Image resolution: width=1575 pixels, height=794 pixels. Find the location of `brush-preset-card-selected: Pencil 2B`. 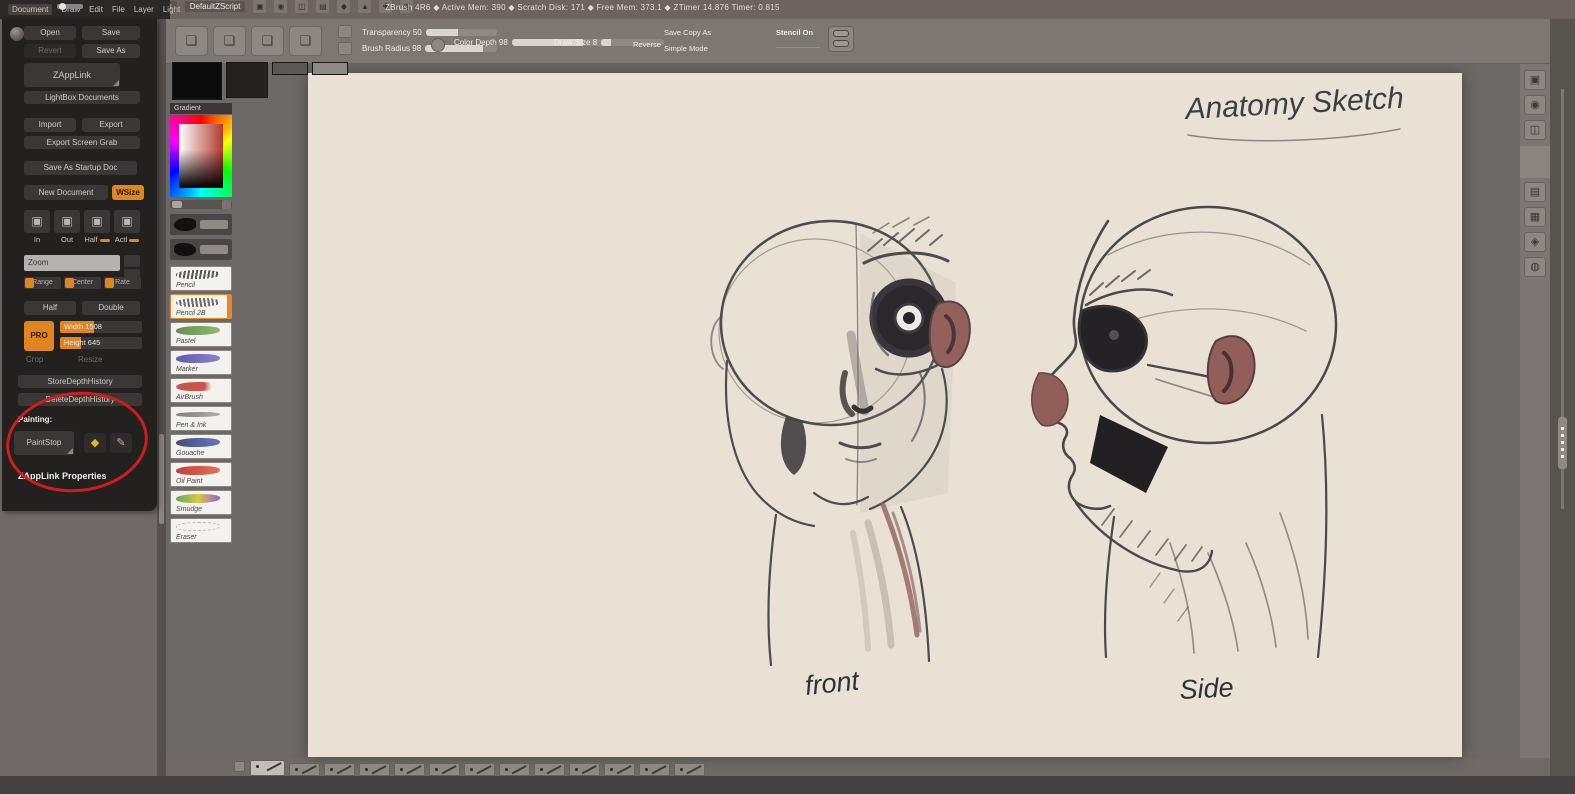

brush-preset-card-selected: Pencil 2B is located at coordinates (201, 306).